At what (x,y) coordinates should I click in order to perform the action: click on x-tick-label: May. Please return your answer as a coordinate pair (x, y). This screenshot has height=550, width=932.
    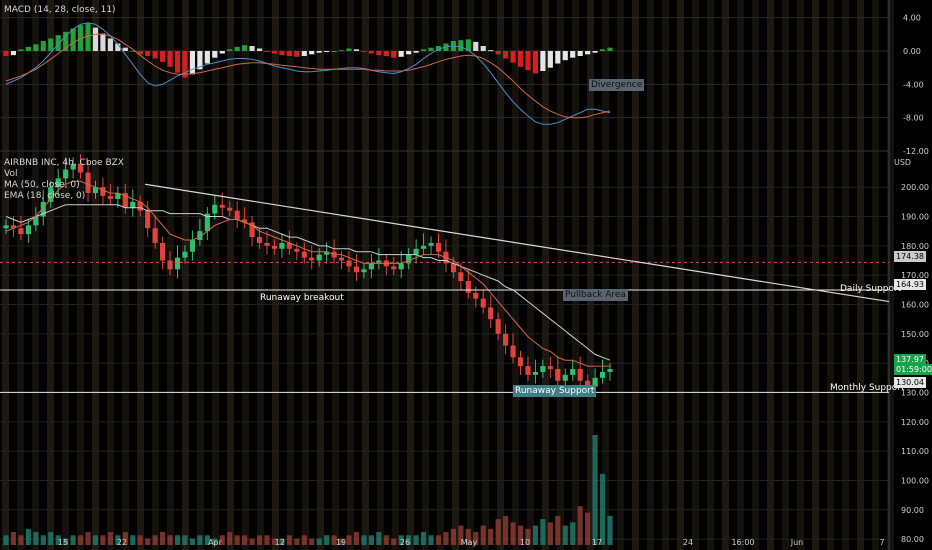
    Looking at the image, I should click on (469, 542).